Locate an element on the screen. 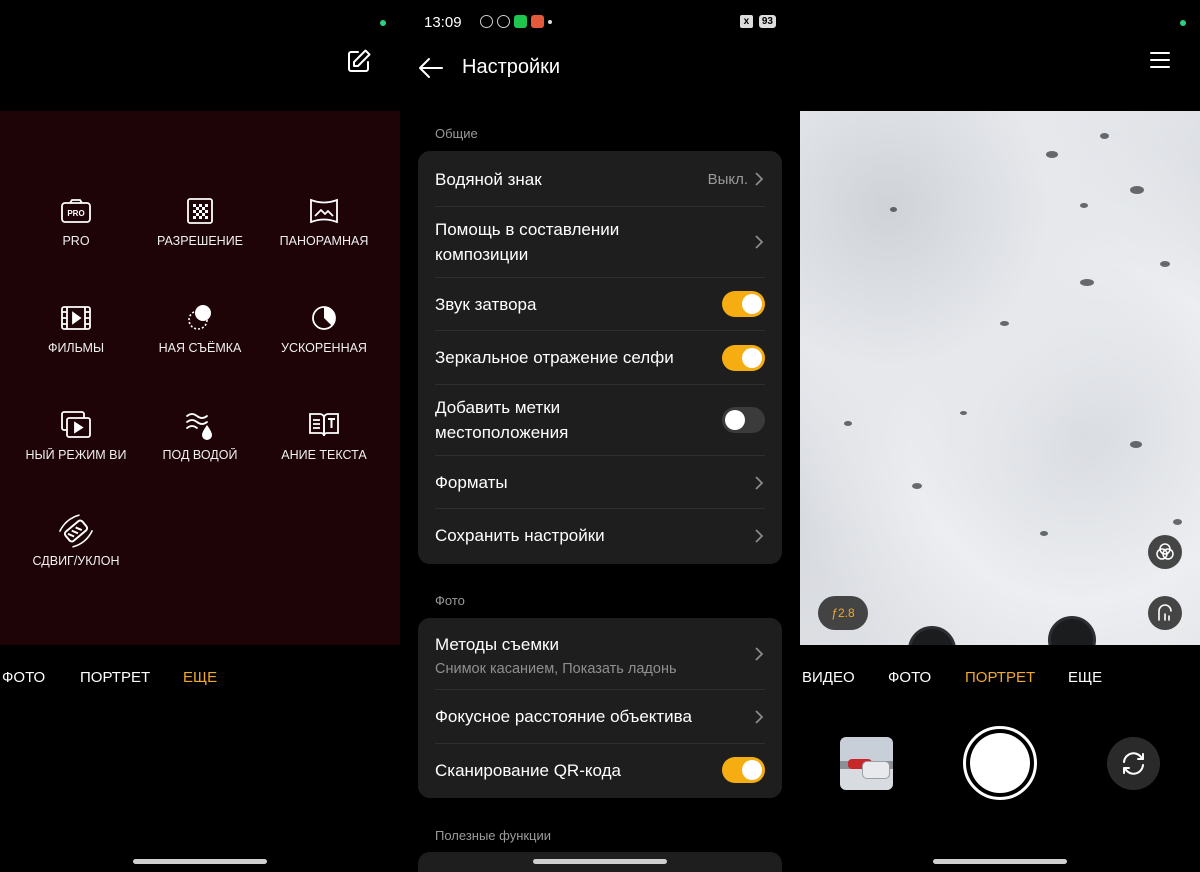 This screenshot has height=872, width=1200. setting-save-settings: Сохранить настройки is located at coordinates (600, 536).